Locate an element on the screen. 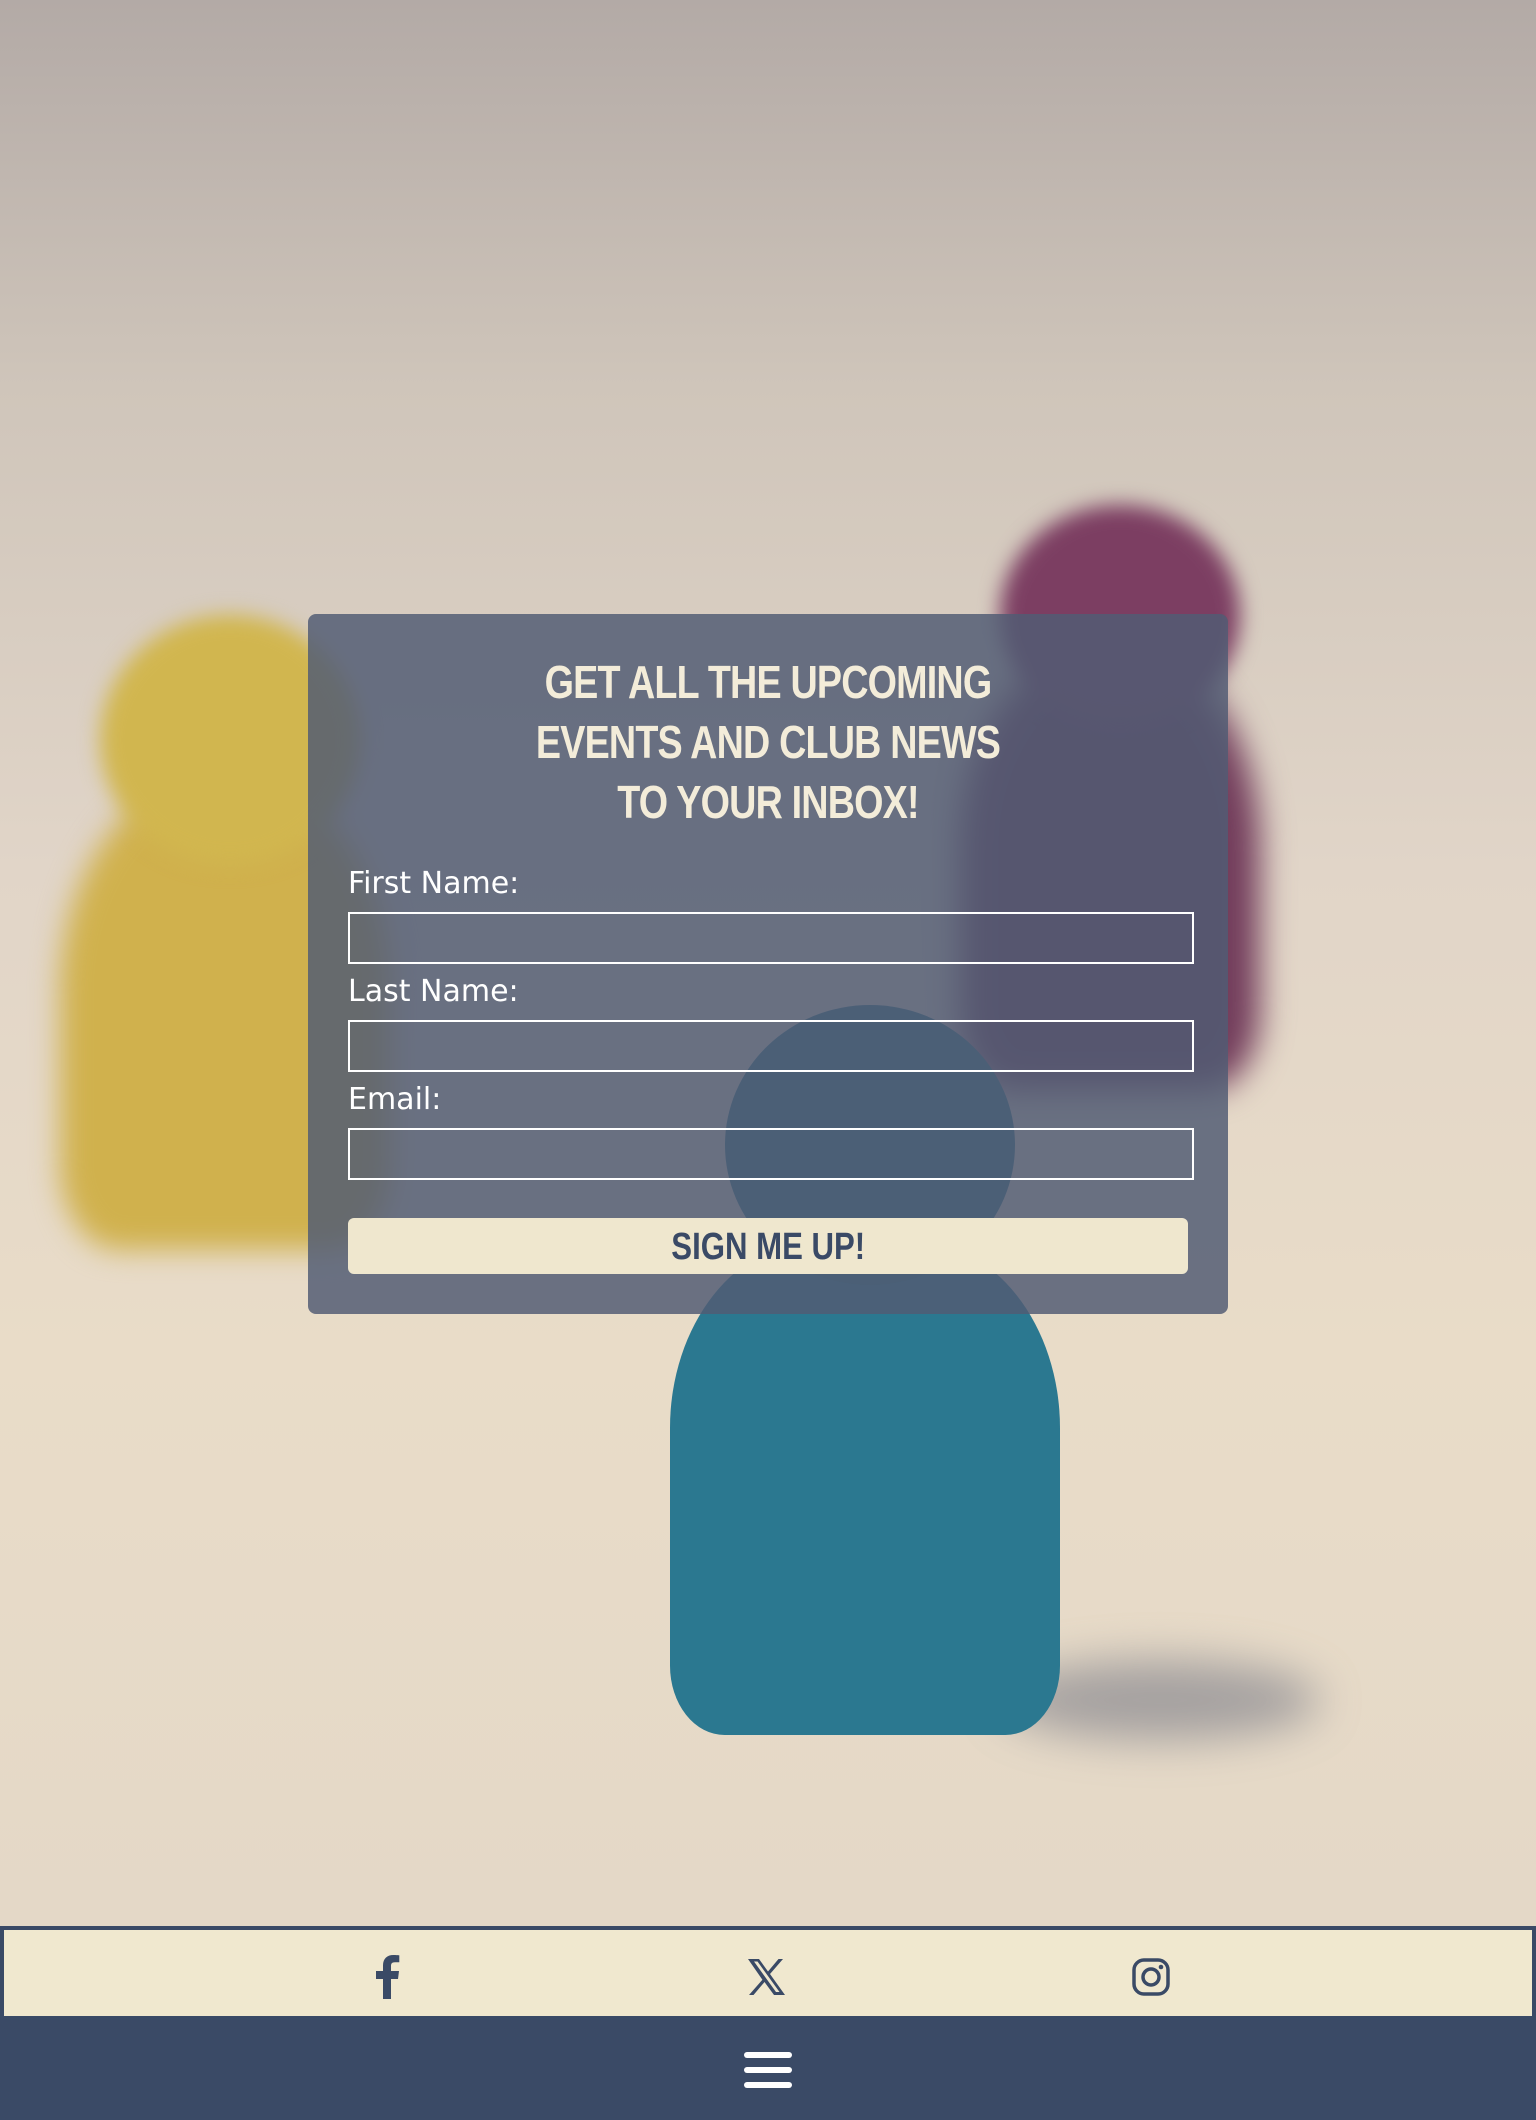  social-links-bar is located at coordinates (768, 1973).